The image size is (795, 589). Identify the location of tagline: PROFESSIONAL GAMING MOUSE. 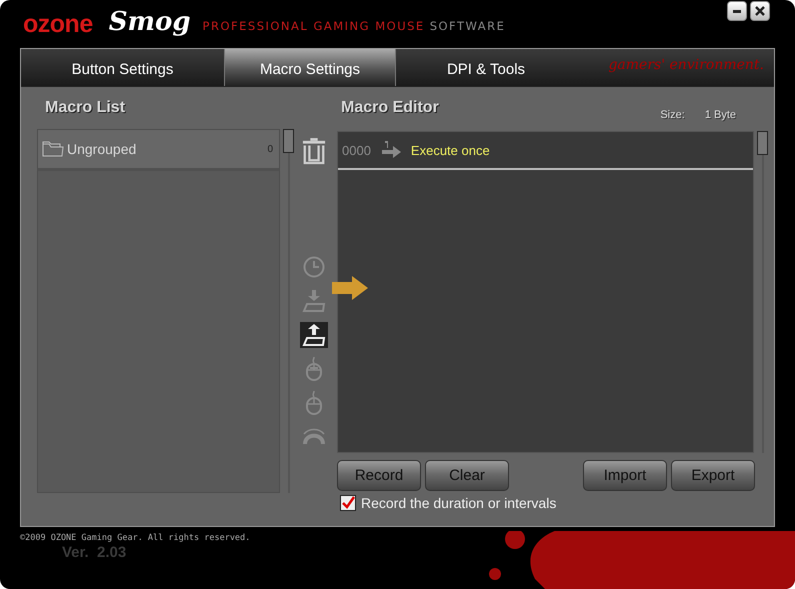
(313, 26).